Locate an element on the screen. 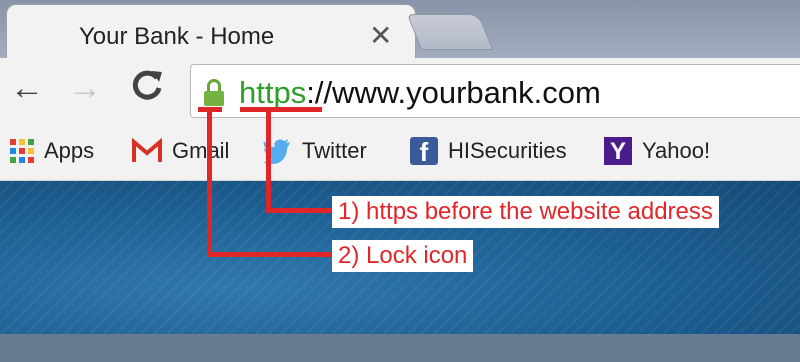 Image resolution: width=800 pixels, height=362 pixels. close-tab-icon: ✕ is located at coordinates (380, 35).